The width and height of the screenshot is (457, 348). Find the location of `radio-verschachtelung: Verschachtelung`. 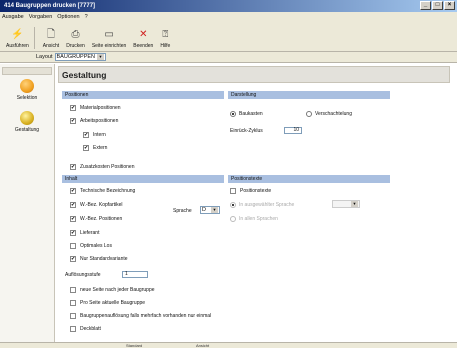

radio-verschachtelung: Verschachtelung is located at coordinates (329, 114).